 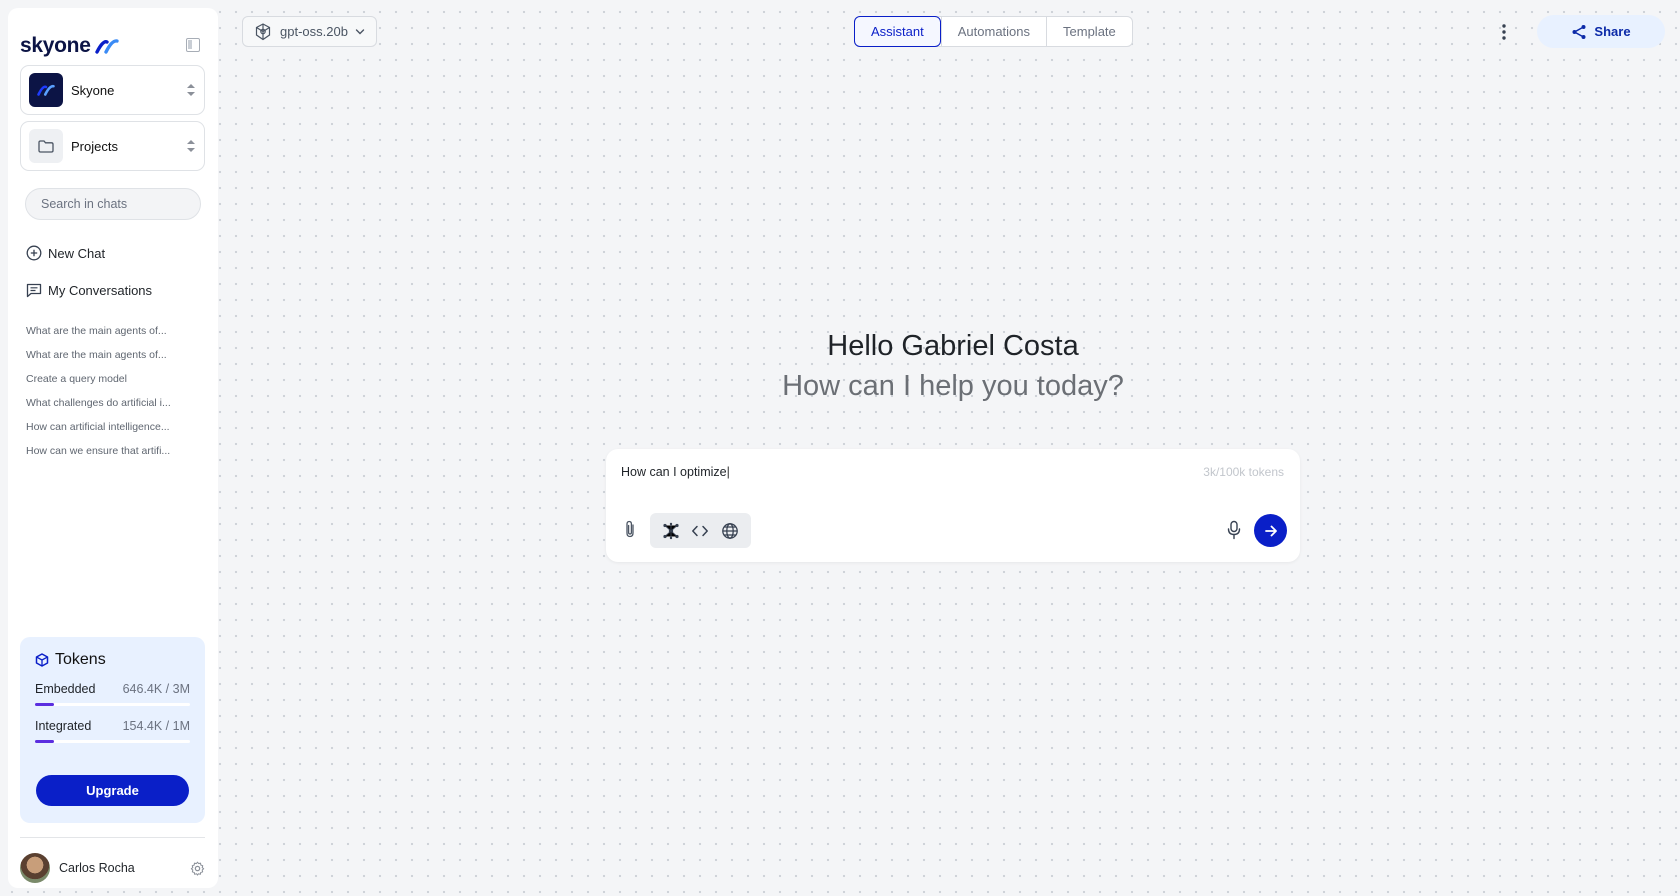 I want to click on token-value: 646.4K / 3M, so click(x=156, y=689).